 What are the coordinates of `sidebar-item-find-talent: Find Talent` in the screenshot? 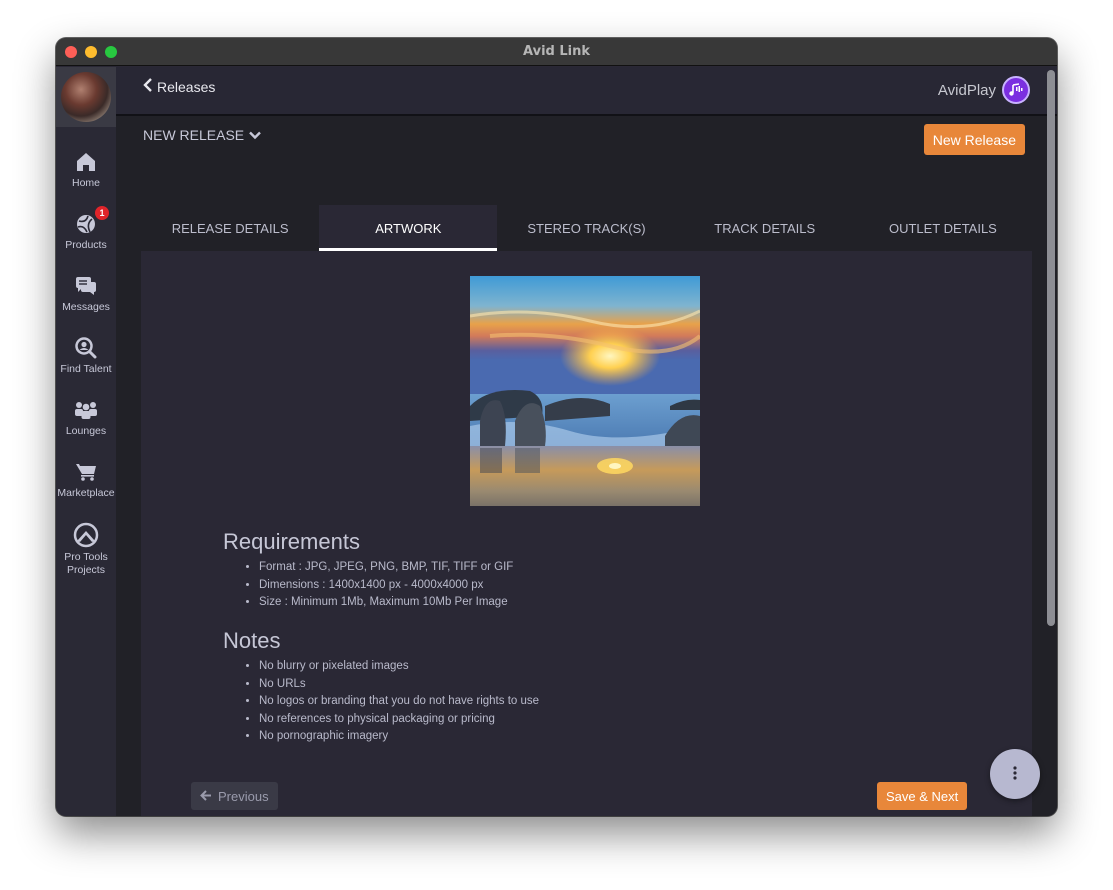 It's located at (86, 356).